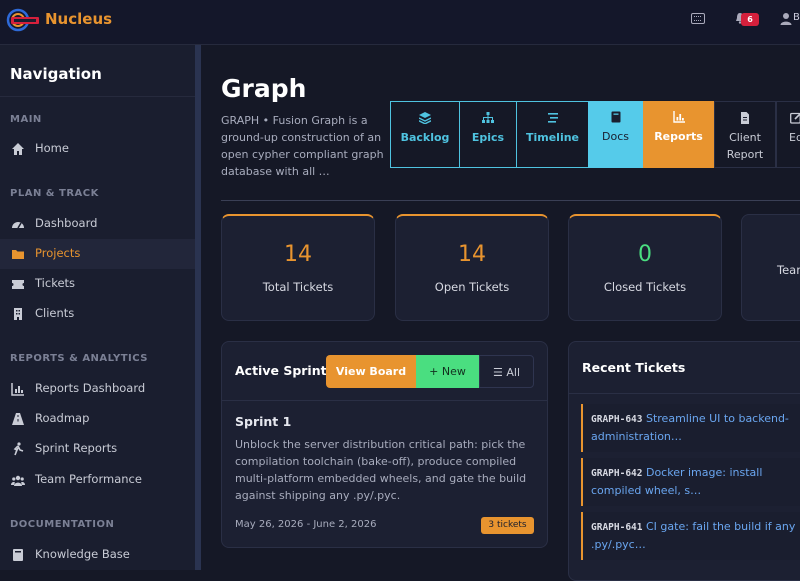 The height and width of the screenshot is (581, 800). I want to click on tab-label: Ed, so click(794, 137).